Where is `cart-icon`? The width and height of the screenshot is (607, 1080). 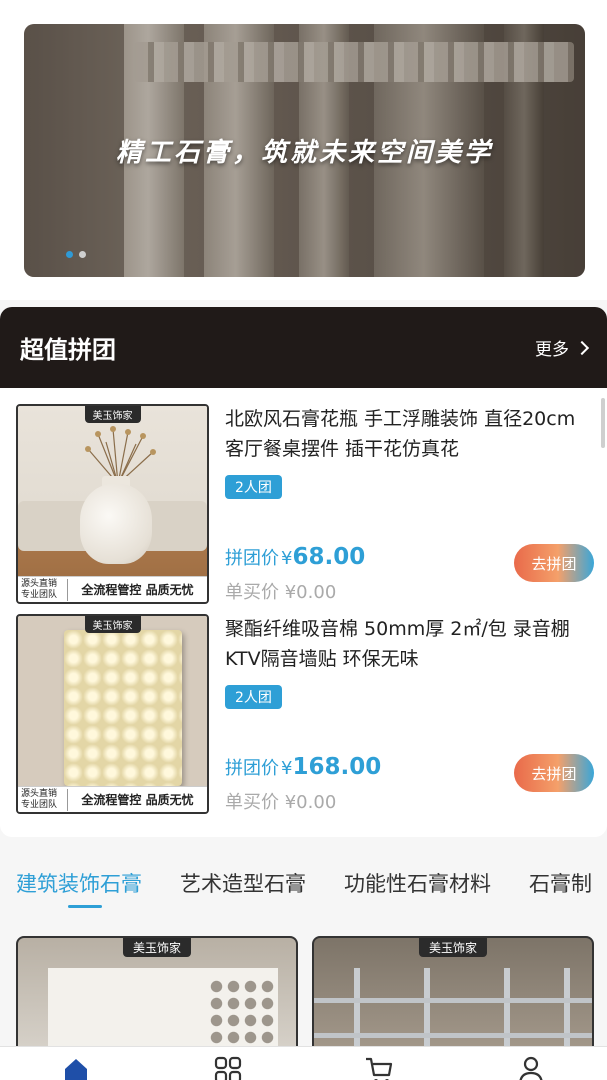 cart-icon is located at coordinates (379, 1068).